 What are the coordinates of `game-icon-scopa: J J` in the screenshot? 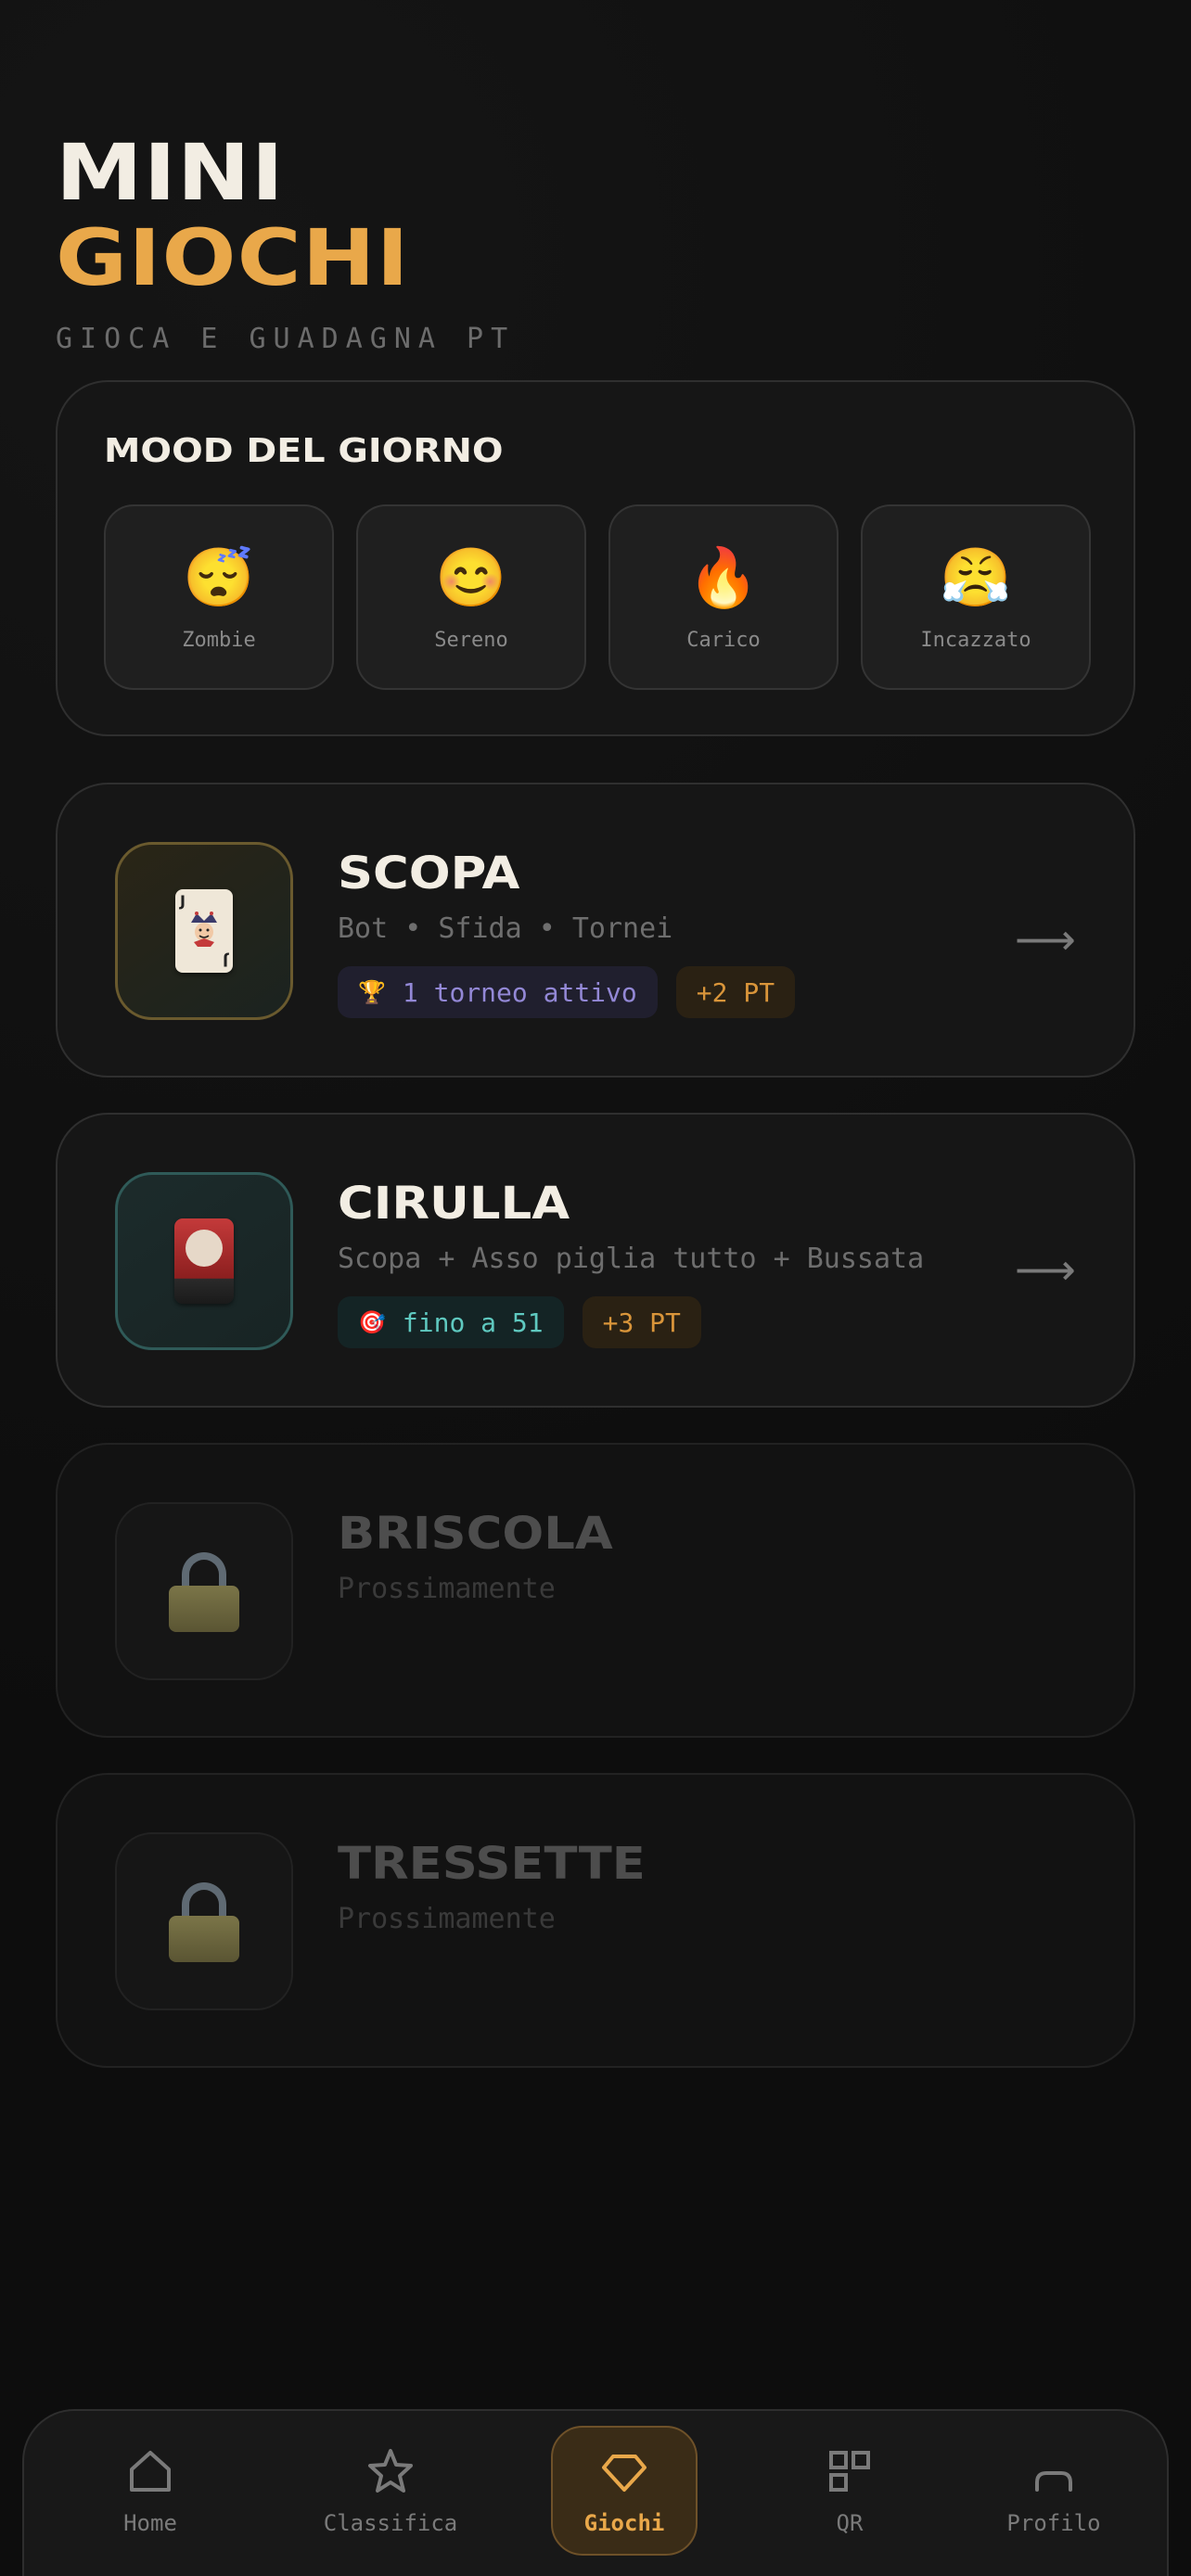 It's located at (204, 931).